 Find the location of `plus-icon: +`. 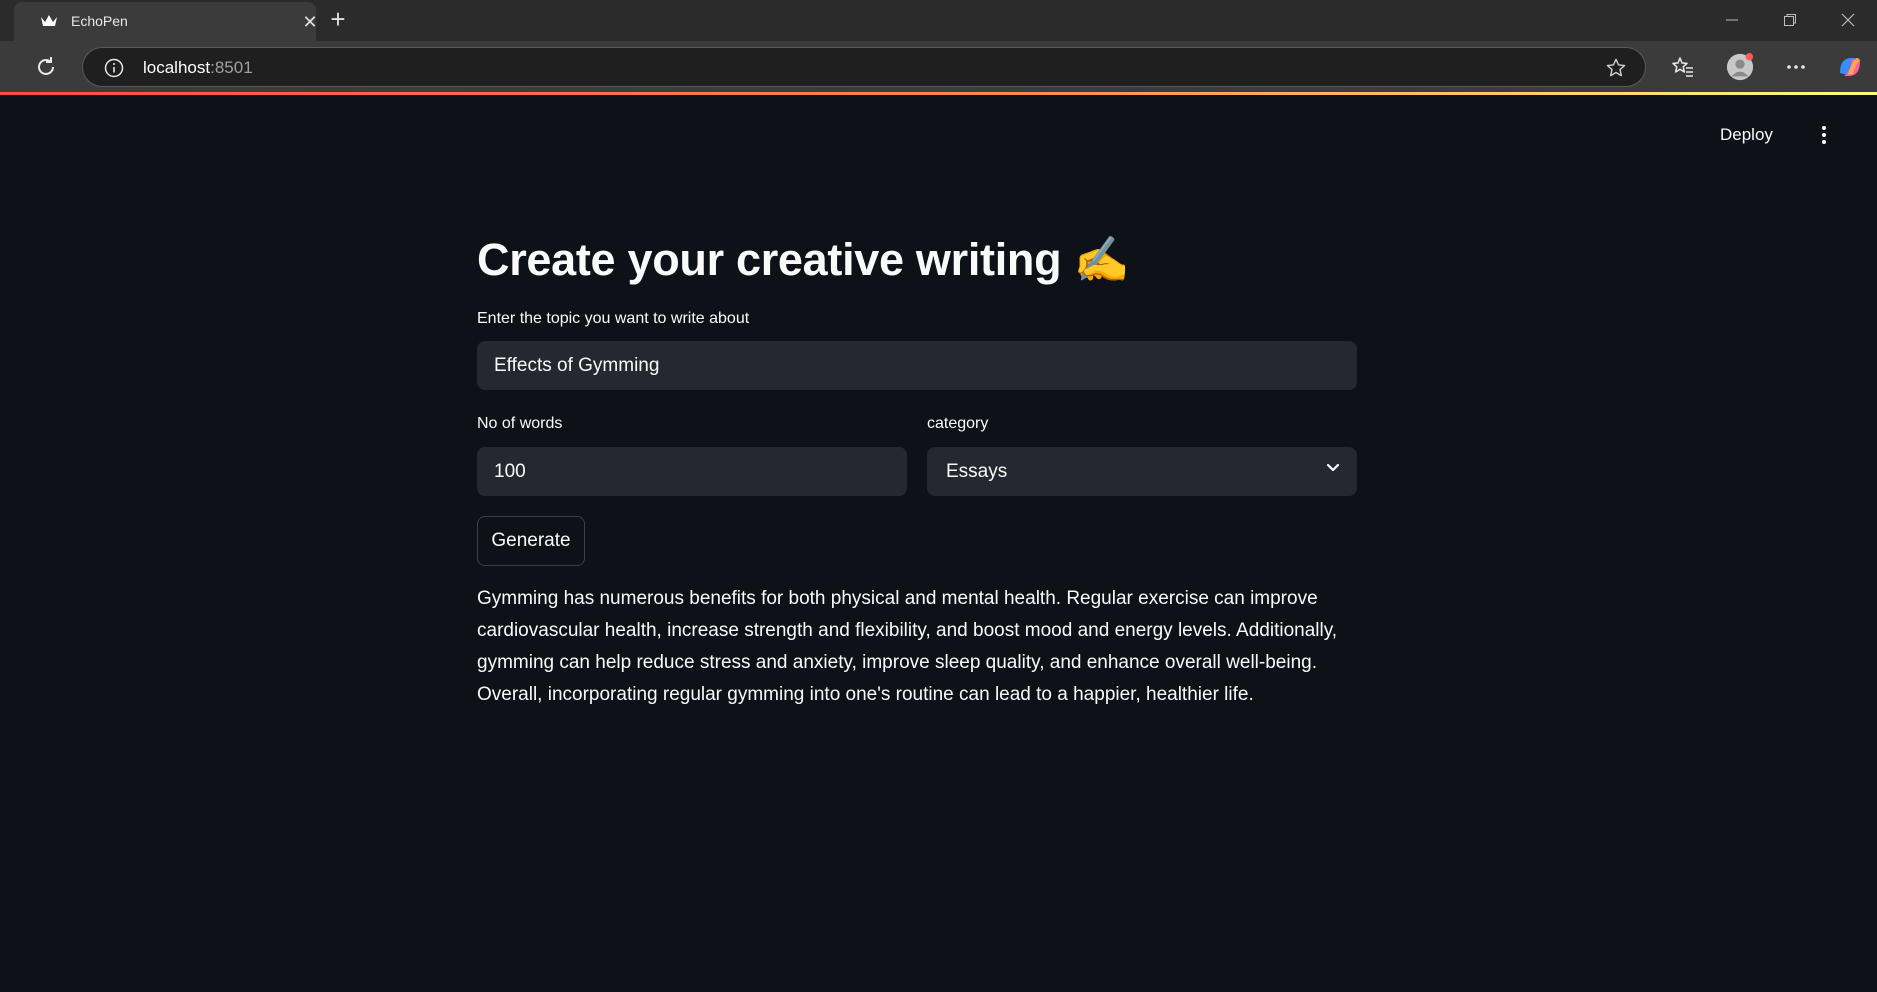

plus-icon: + is located at coordinates (338, 19).